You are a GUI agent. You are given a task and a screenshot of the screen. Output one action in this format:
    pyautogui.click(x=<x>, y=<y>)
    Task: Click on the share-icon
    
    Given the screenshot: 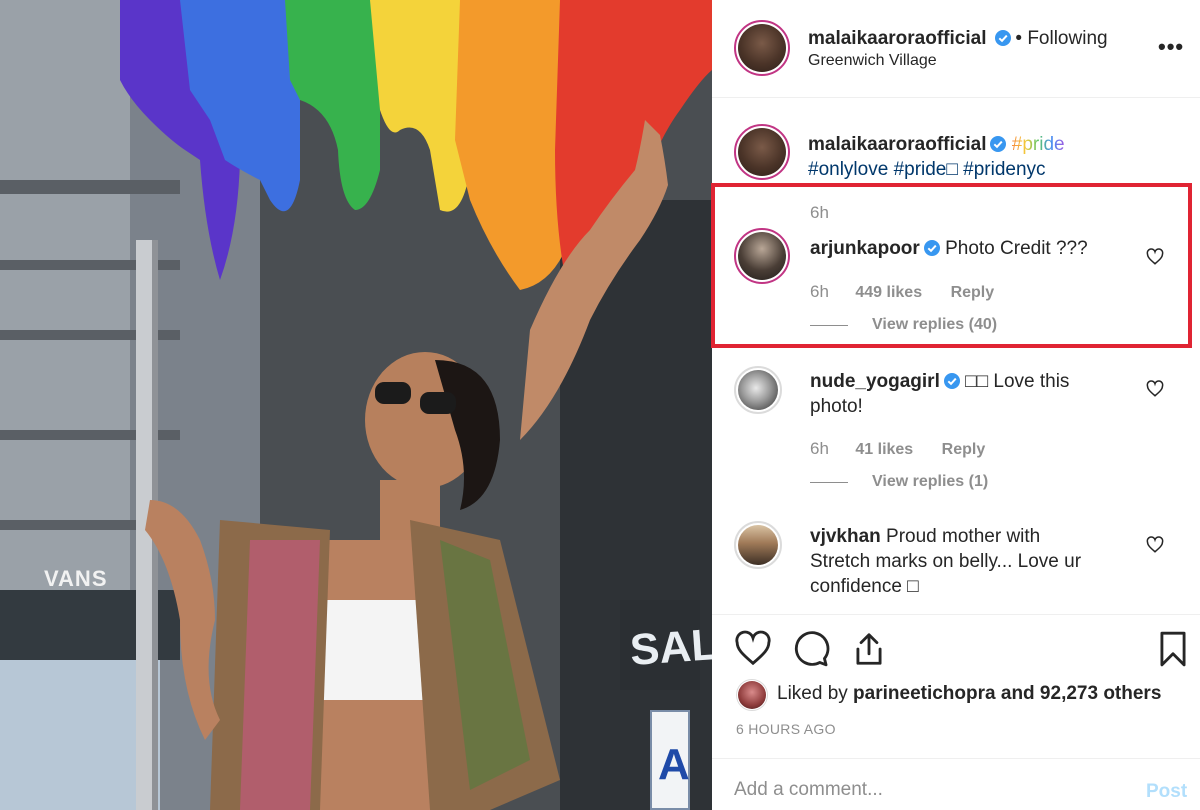 What is the action you would take?
    pyautogui.click(x=869, y=649)
    